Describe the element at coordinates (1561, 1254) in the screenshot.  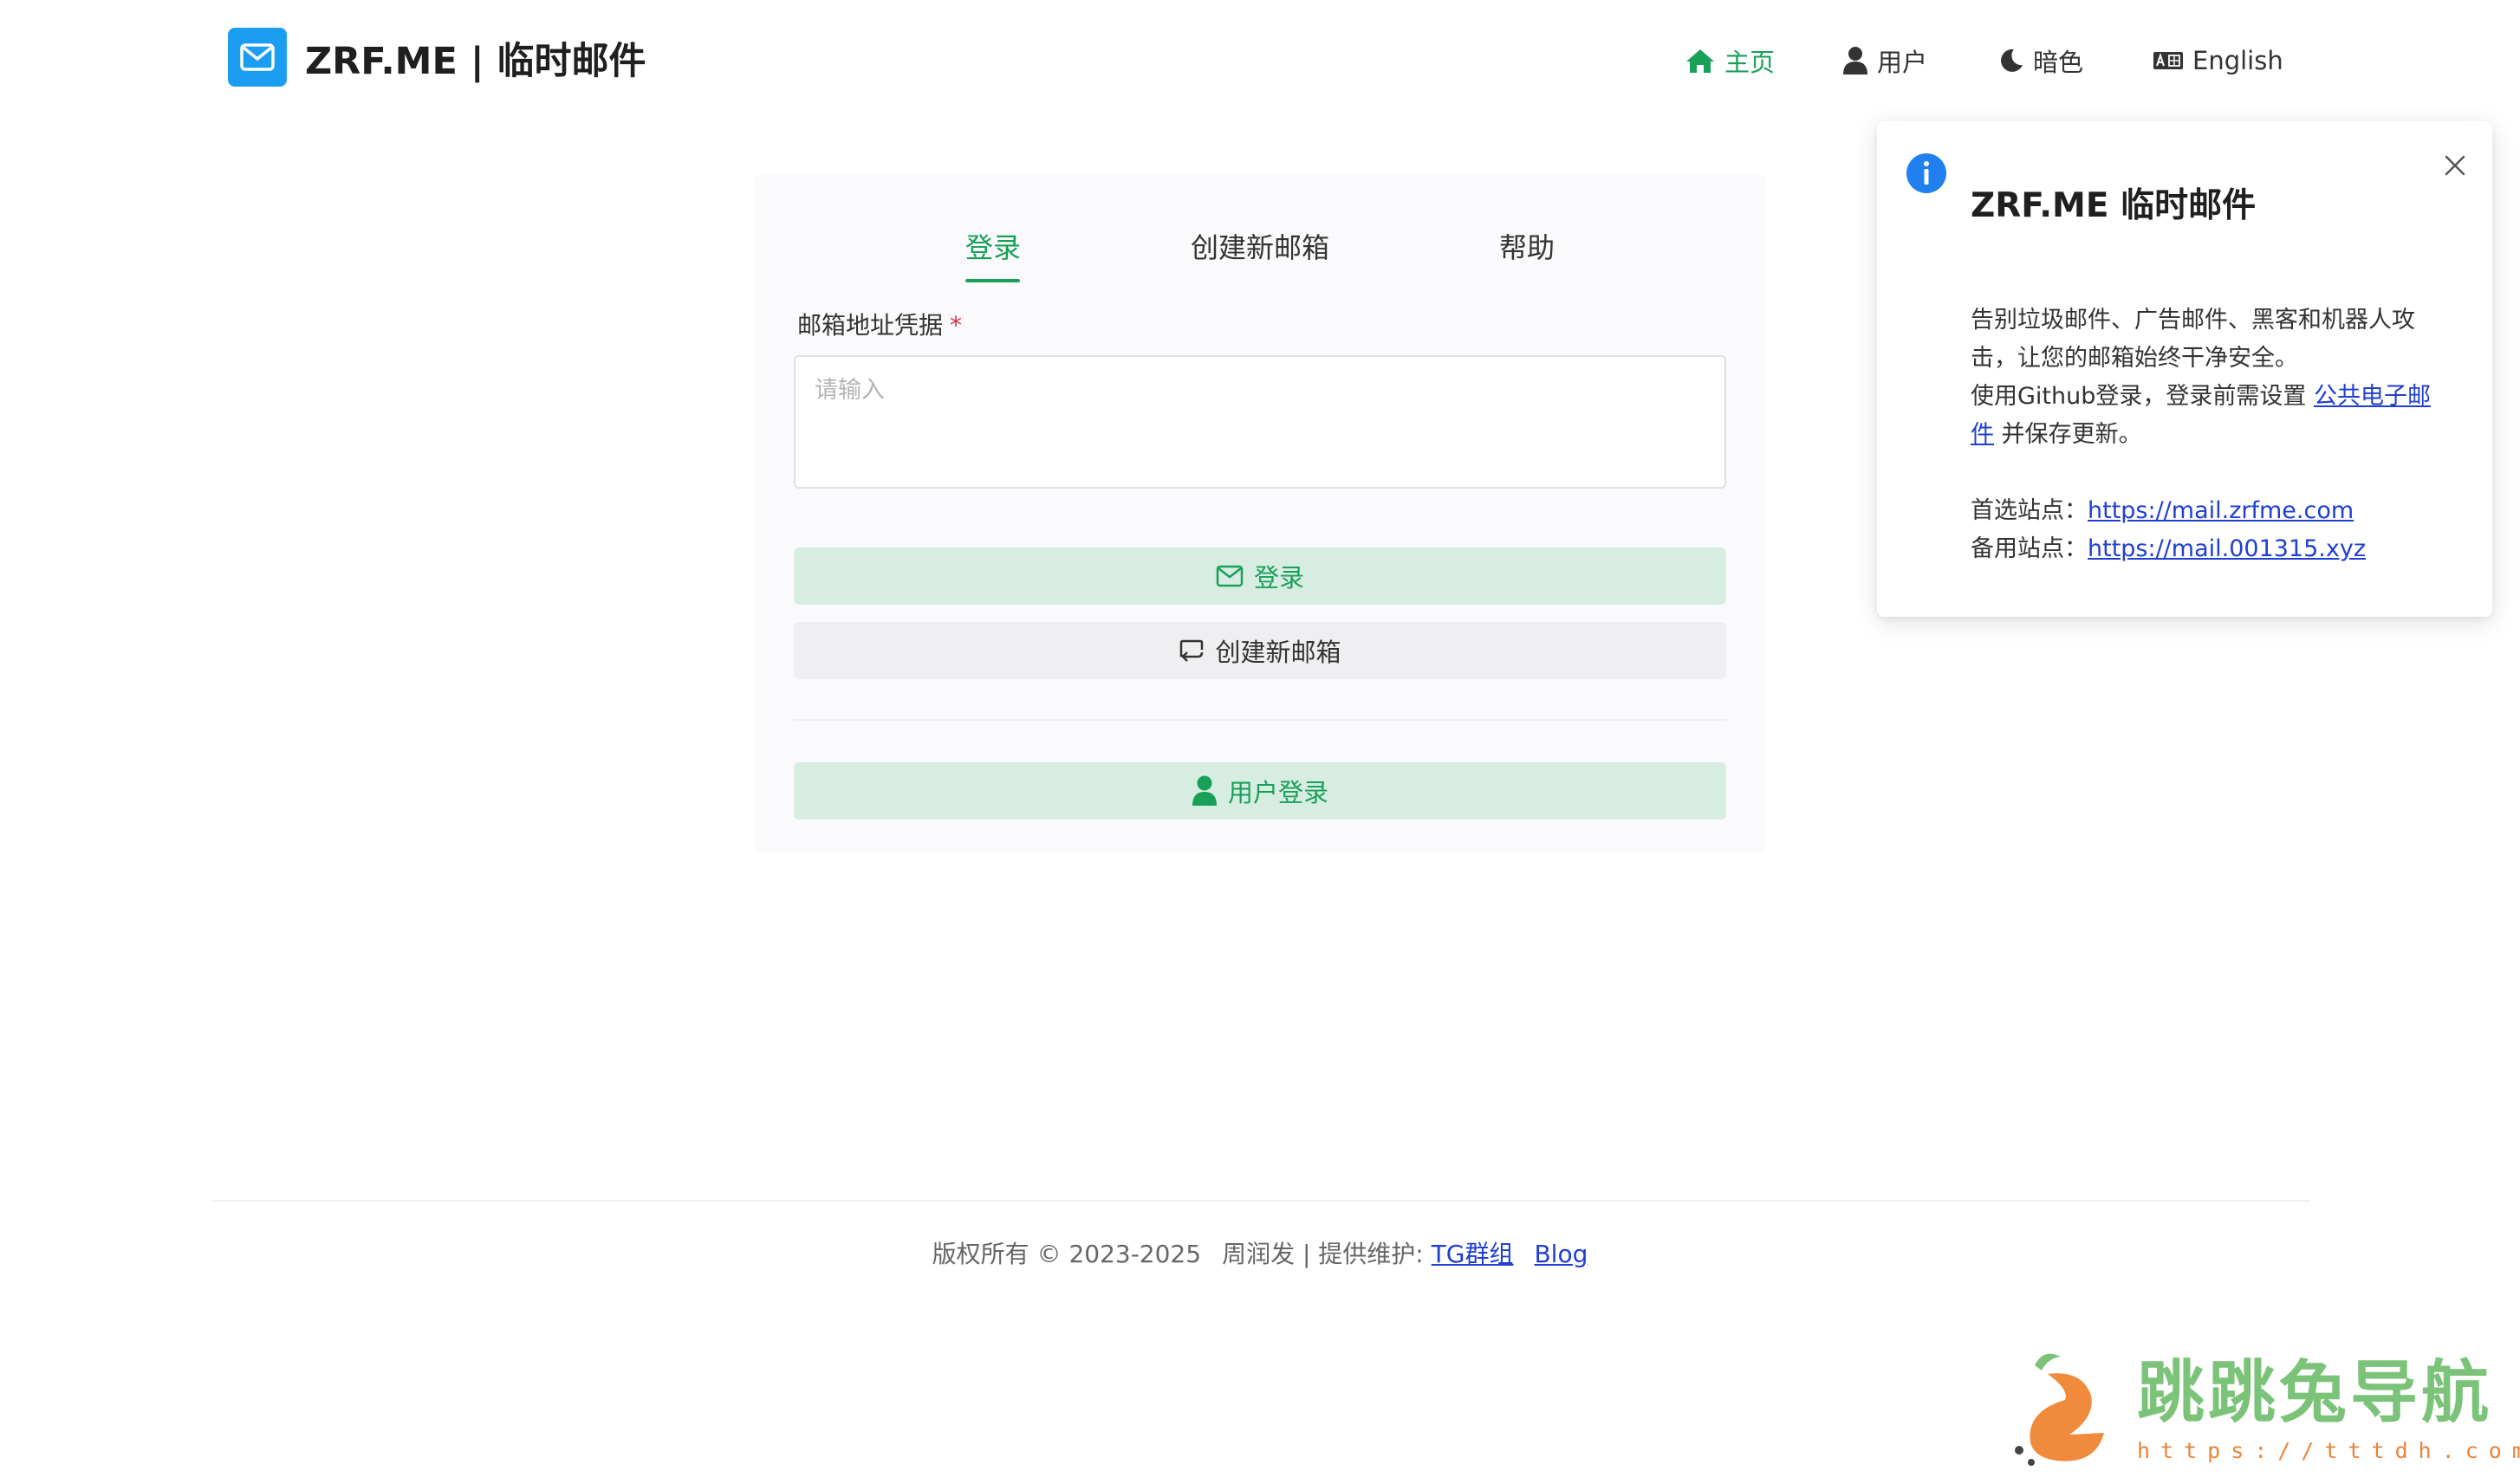
I see `footer-blog-link: Blog` at that location.